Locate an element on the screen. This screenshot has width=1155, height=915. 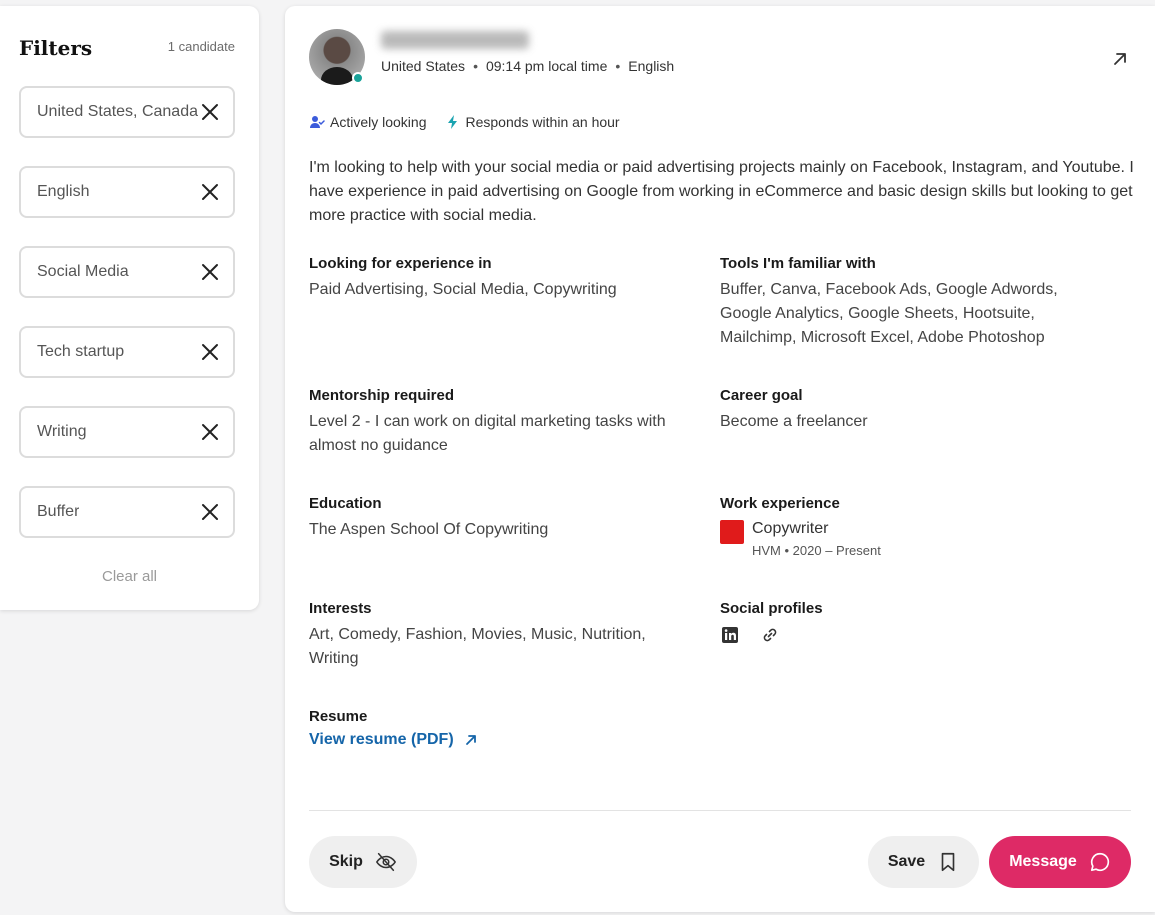
response-time-badge: Responds within an hour is located at coordinates (532, 122).